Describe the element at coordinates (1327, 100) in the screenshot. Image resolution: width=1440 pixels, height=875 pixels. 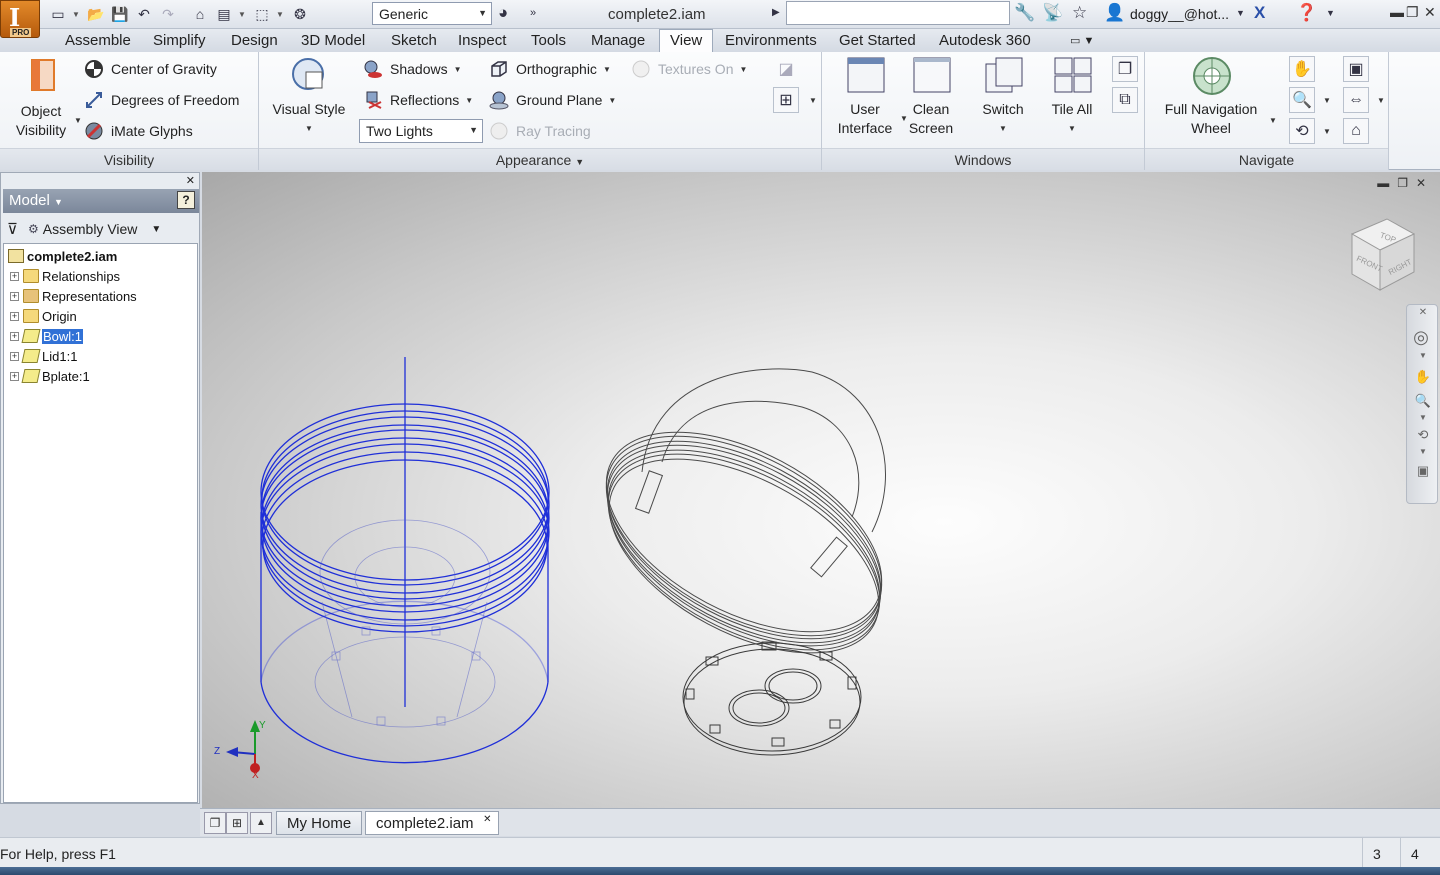
I see `zoom-dropdown-icon: ▼` at that location.